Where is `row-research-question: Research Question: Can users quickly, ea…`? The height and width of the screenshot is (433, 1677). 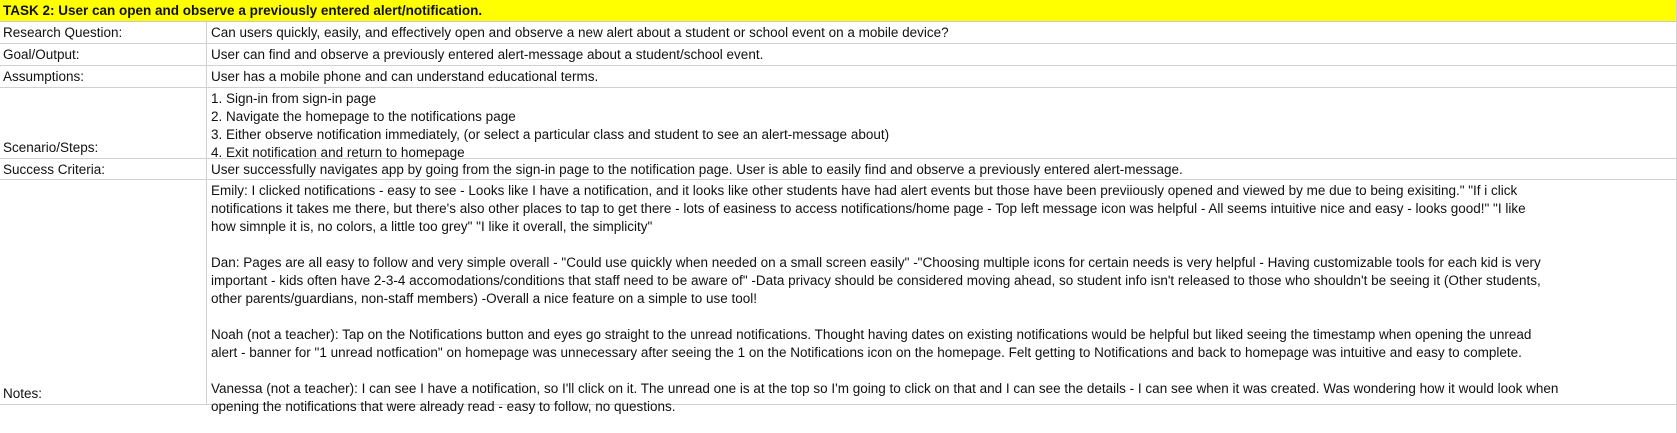
row-research-question: Research Question: Can users quickly, ea… is located at coordinates (838, 33).